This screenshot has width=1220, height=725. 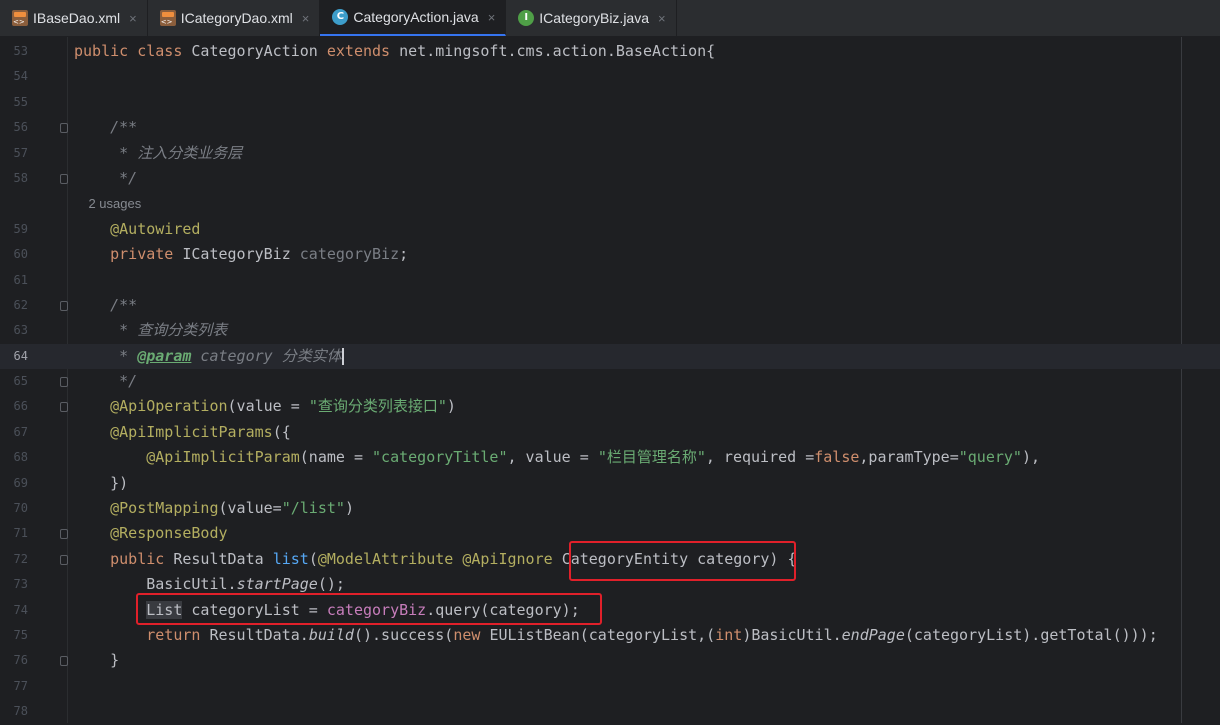 What do you see at coordinates (413, 18) in the screenshot?
I see `tab-categoryaction-java: C CategoryAction.java ×` at bounding box center [413, 18].